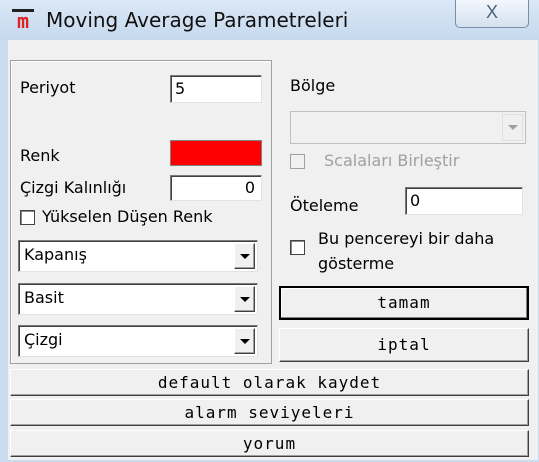 The height and width of the screenshot is (462, 539). Describe the element at coordinates (197, 20) in the screenshot. I see `window-title: Moving Average Parametreleri` at that location.